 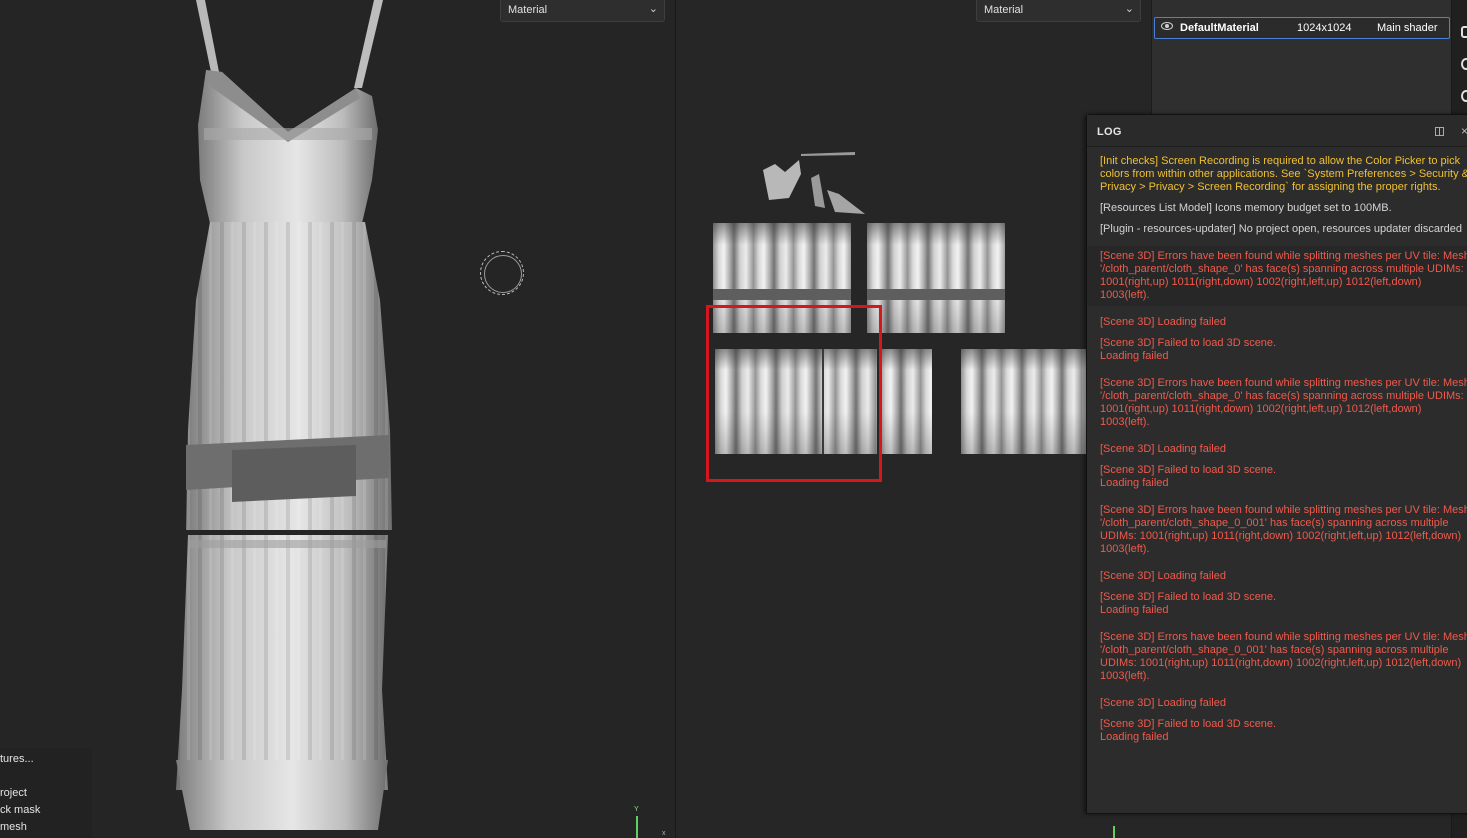 I want to click on menu-item-mask: ck mask, so click(x=20, y=810).